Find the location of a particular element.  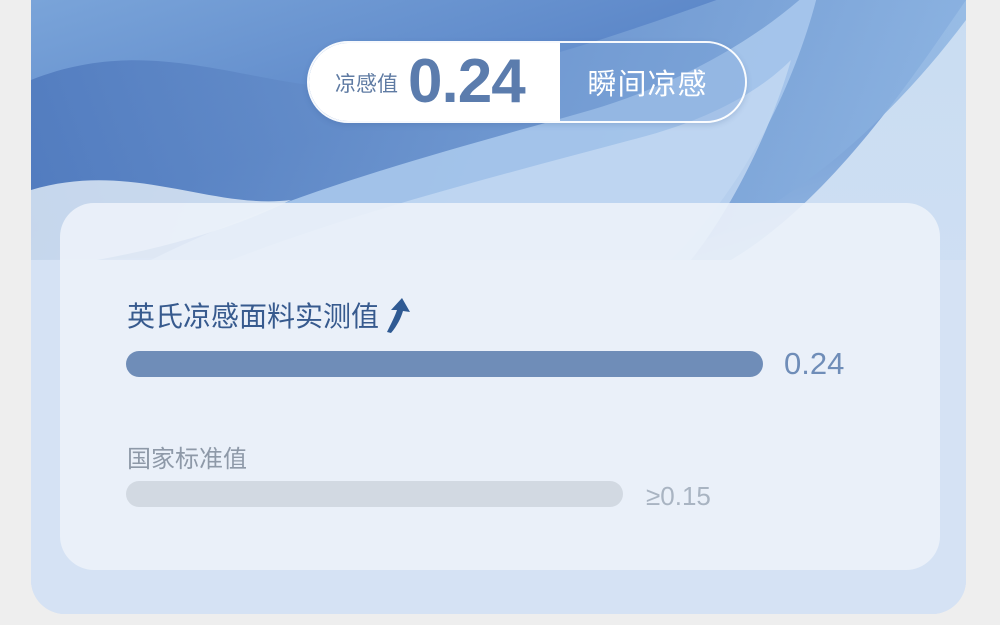

national-standard-bar is located at coordinates (374, 494).